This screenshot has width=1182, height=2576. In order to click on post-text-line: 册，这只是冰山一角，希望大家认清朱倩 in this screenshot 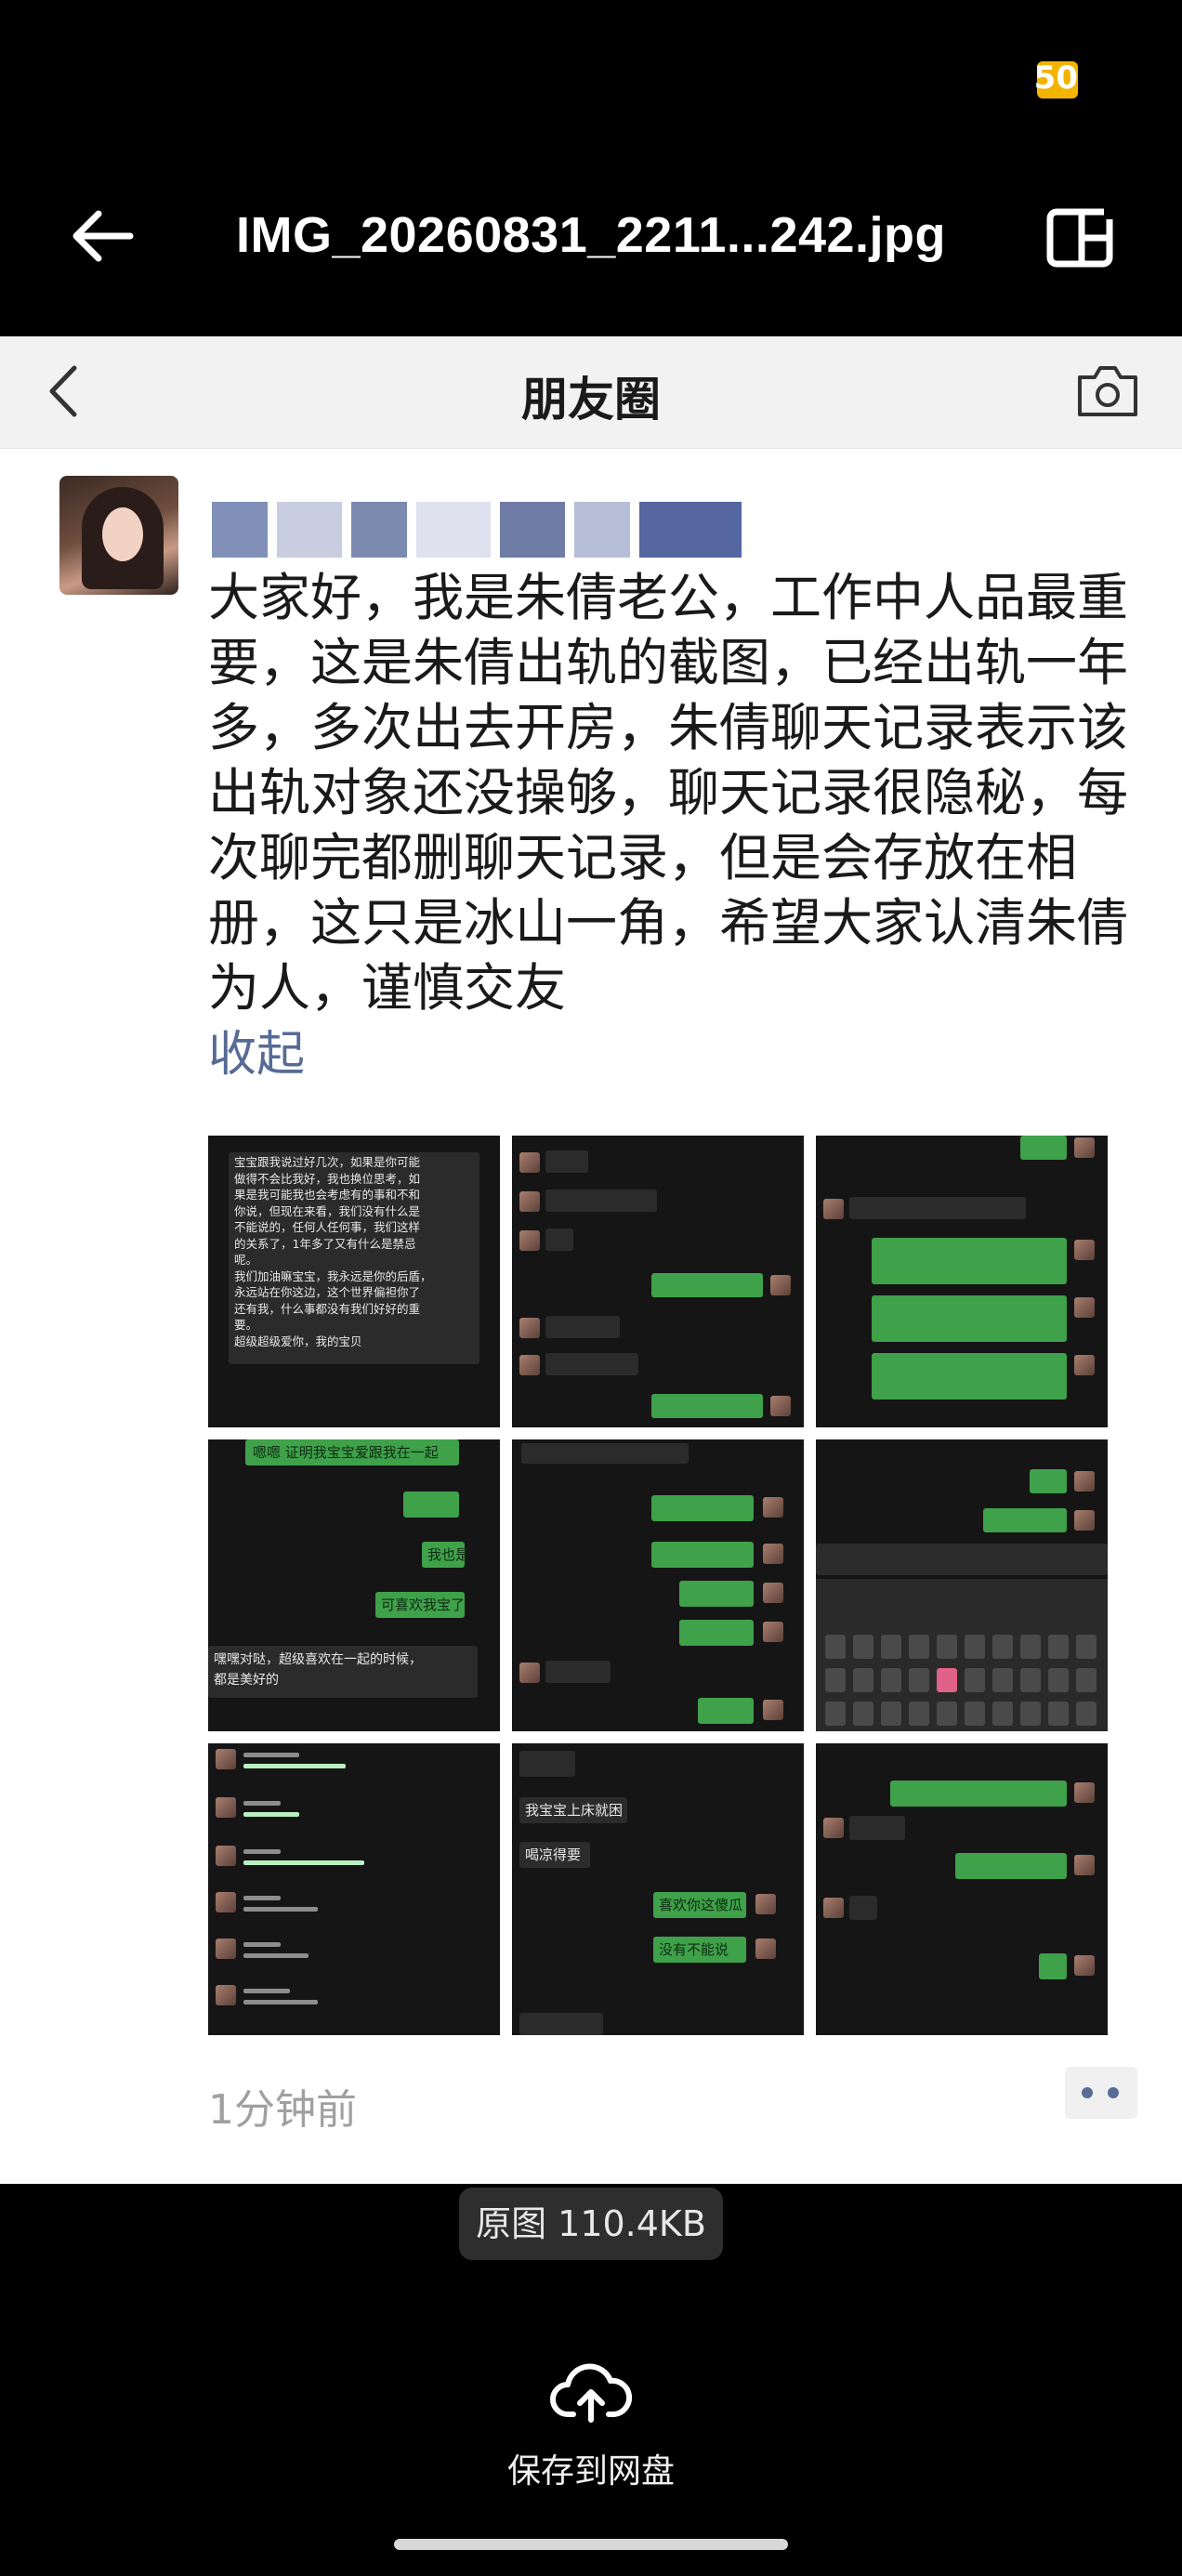, I will do `click(668, 923)`.